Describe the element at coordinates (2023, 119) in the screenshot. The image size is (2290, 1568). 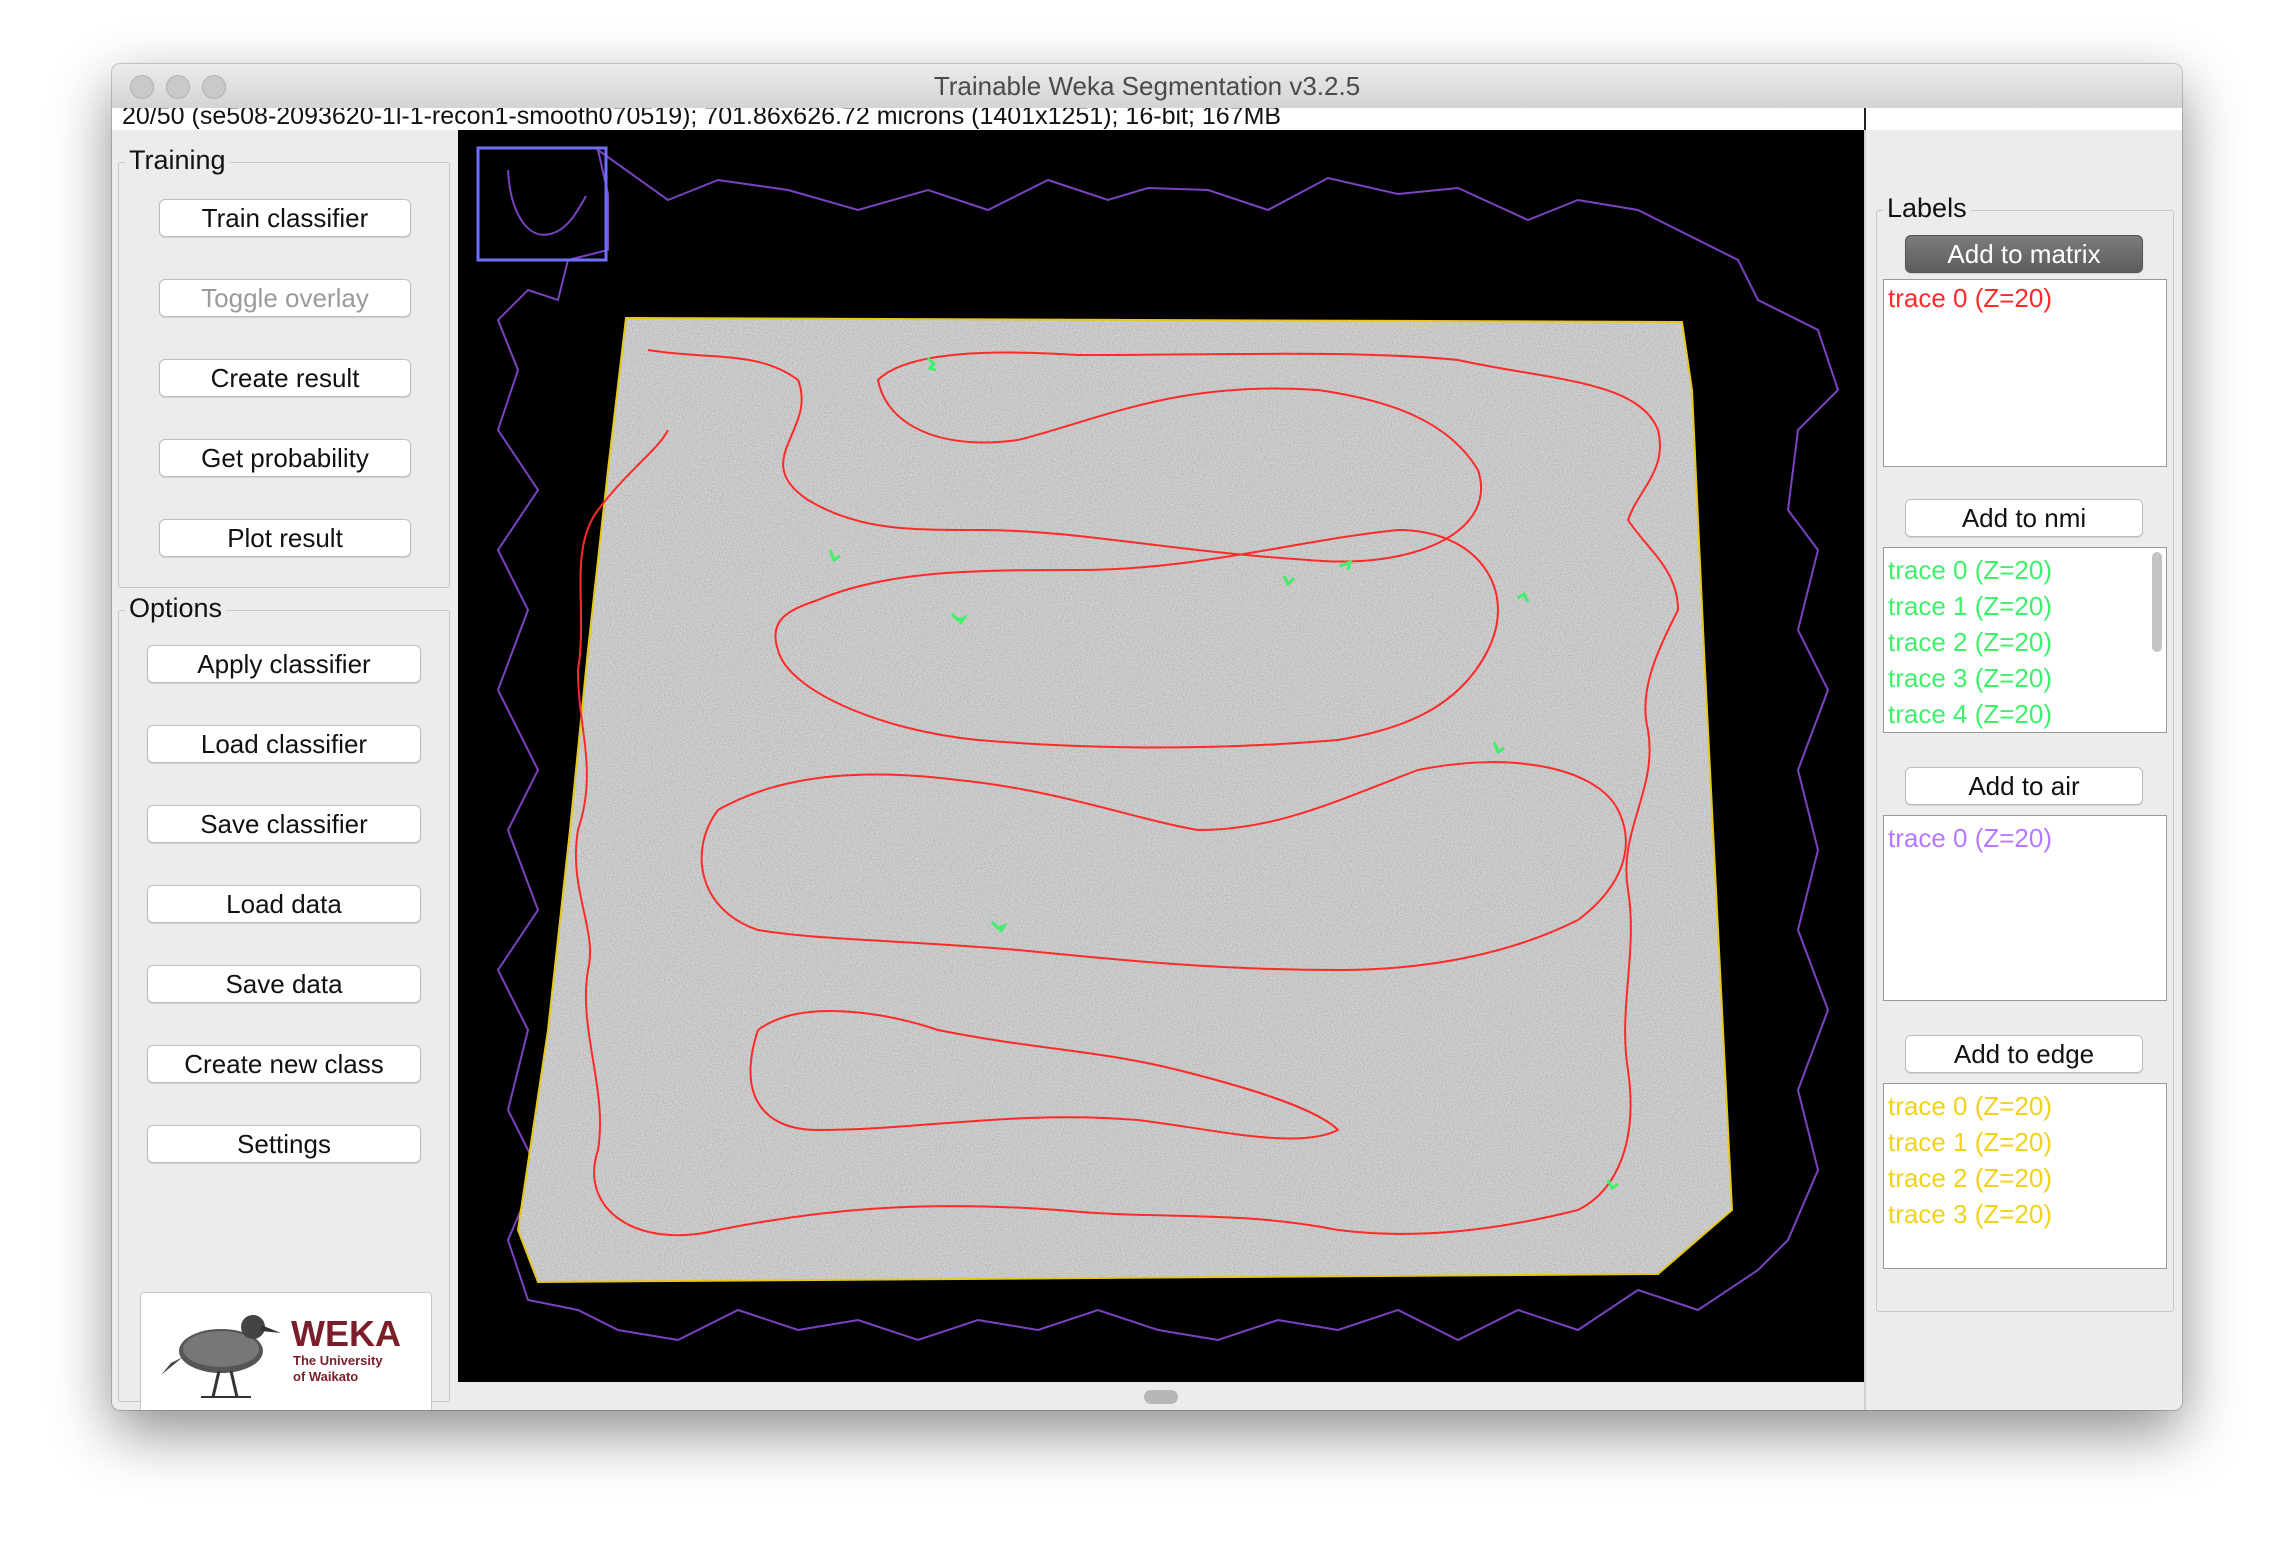
I see `info-bar-right` at that location.